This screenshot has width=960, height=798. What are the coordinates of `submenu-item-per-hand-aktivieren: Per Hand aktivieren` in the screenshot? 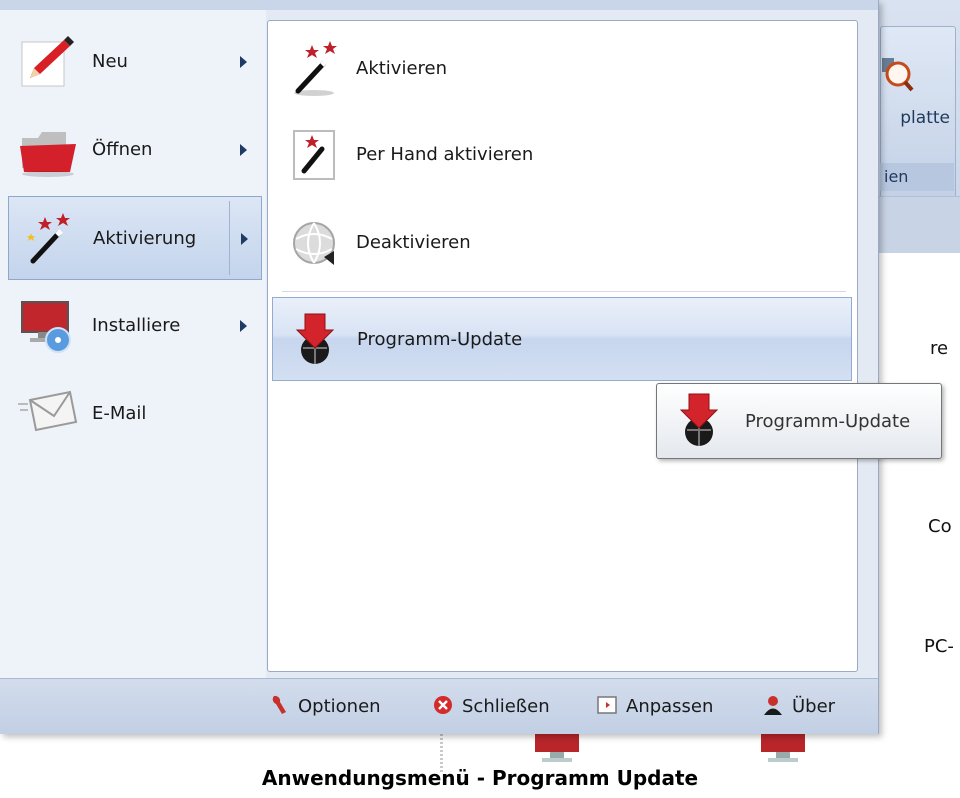 It's located at (562, 155).